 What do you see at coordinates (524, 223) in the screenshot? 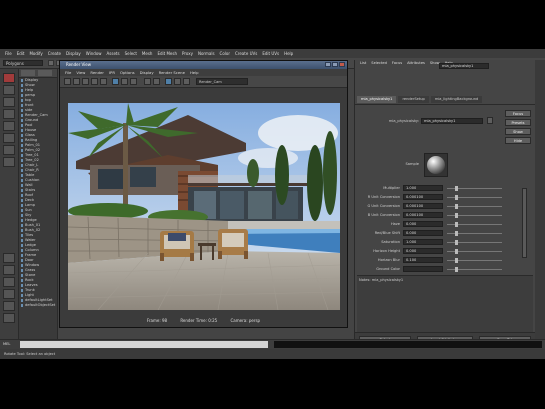
I see `attribute-scrollbar` at bounding box center [524, 223].